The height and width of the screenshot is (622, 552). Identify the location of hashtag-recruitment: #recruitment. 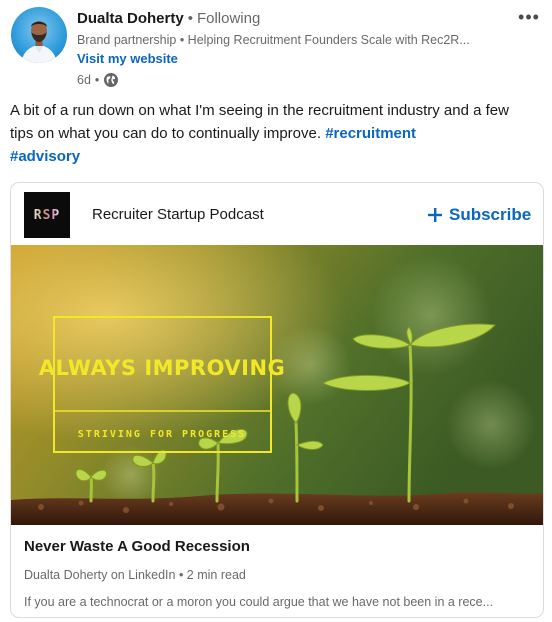
(370, 133).